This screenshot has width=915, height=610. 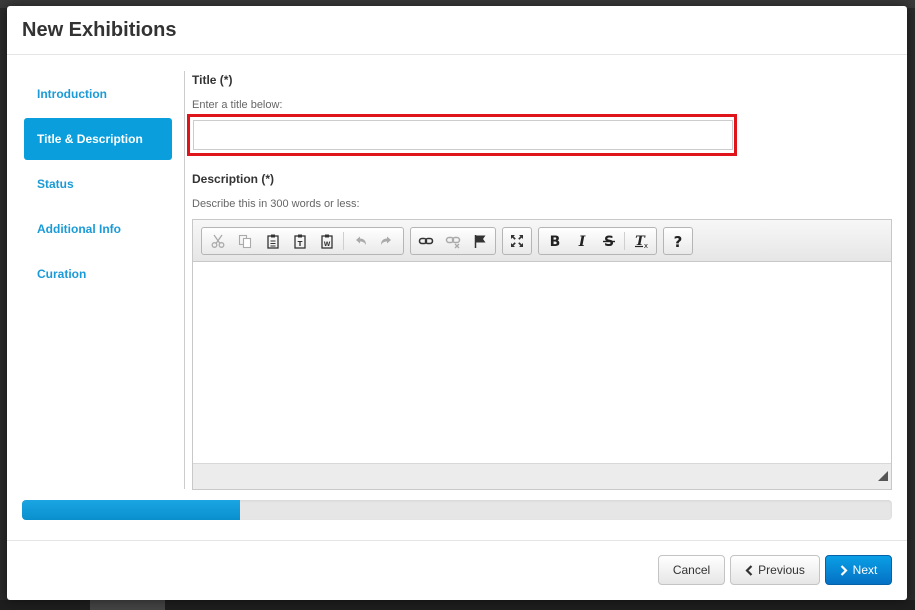 What do you see at coordinates (781, 570) in the screenshot?
I see `previous-button-label: Previous` at bounding box center [781, 570].